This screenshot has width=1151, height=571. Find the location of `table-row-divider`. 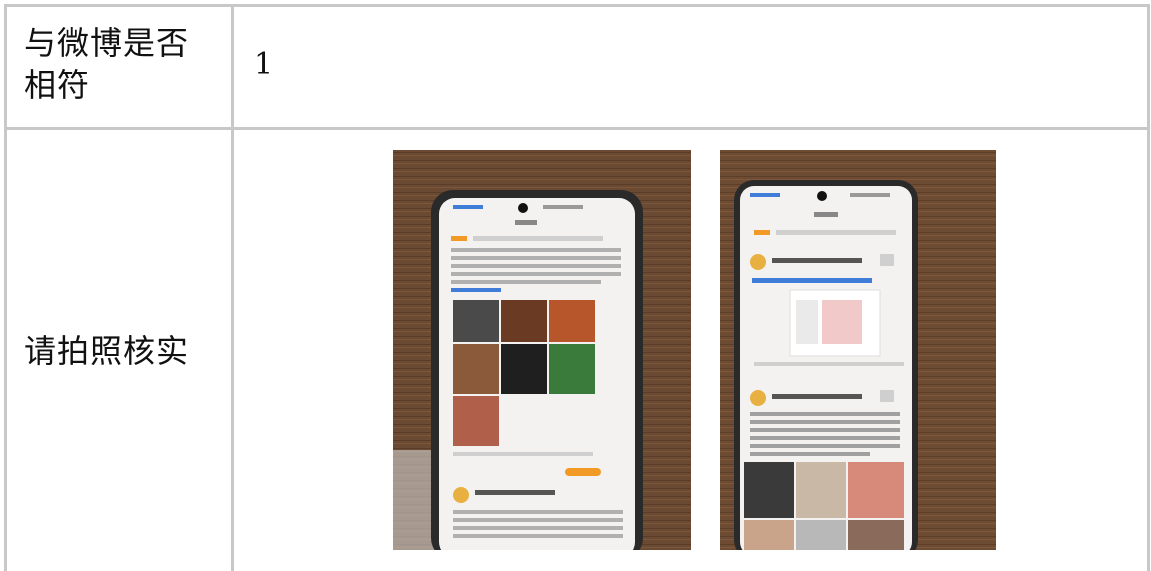

table-row-divider is located at coordinates (577, 128).